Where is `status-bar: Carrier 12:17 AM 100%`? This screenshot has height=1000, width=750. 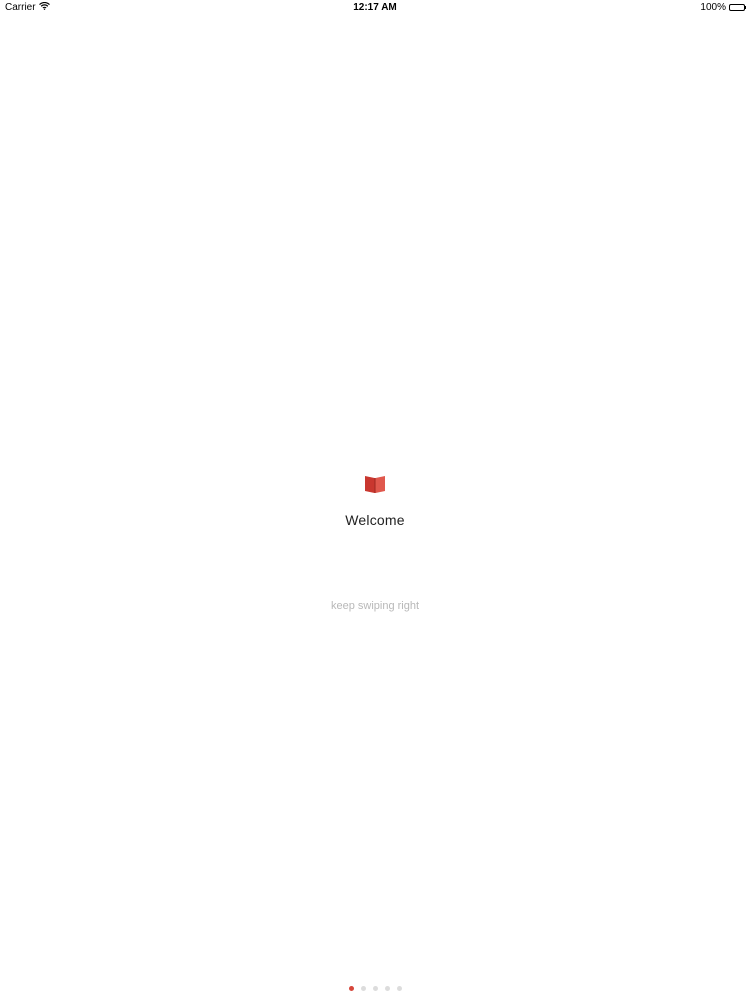
status-bar: Carrier 12:17 AM 100% is located at coordinates (375, 8).